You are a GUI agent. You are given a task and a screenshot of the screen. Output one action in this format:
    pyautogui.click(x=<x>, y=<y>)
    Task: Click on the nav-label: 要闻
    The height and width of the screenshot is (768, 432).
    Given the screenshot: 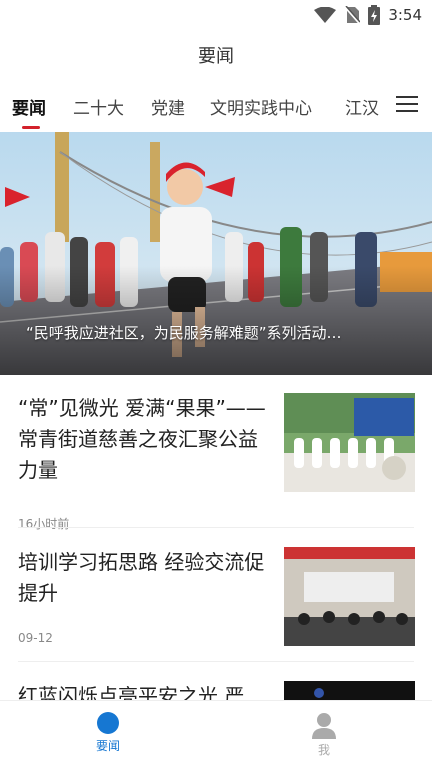 What is the action you would take?
    pyautogui.click(x=107, y=746)
    